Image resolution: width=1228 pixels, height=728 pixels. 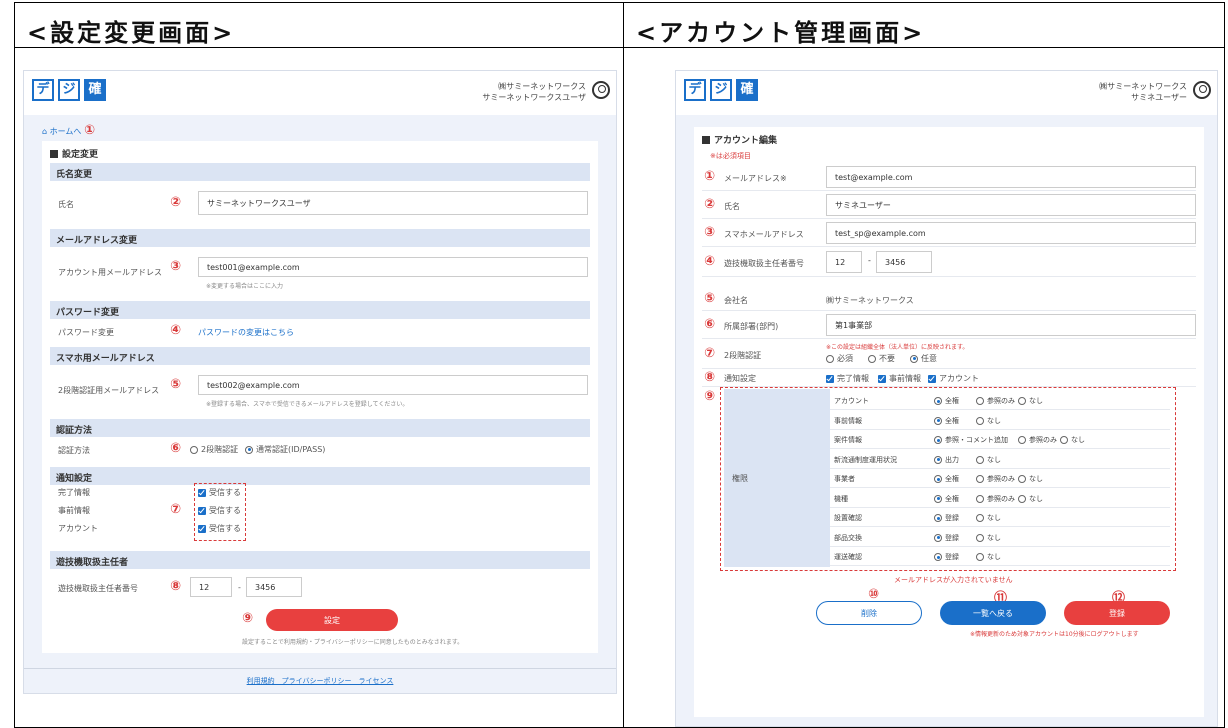 What do you see at coordinates (847, 378) in the screenshot?
I see `notify-complete: 完了情報` at bounding box center [847, 378].